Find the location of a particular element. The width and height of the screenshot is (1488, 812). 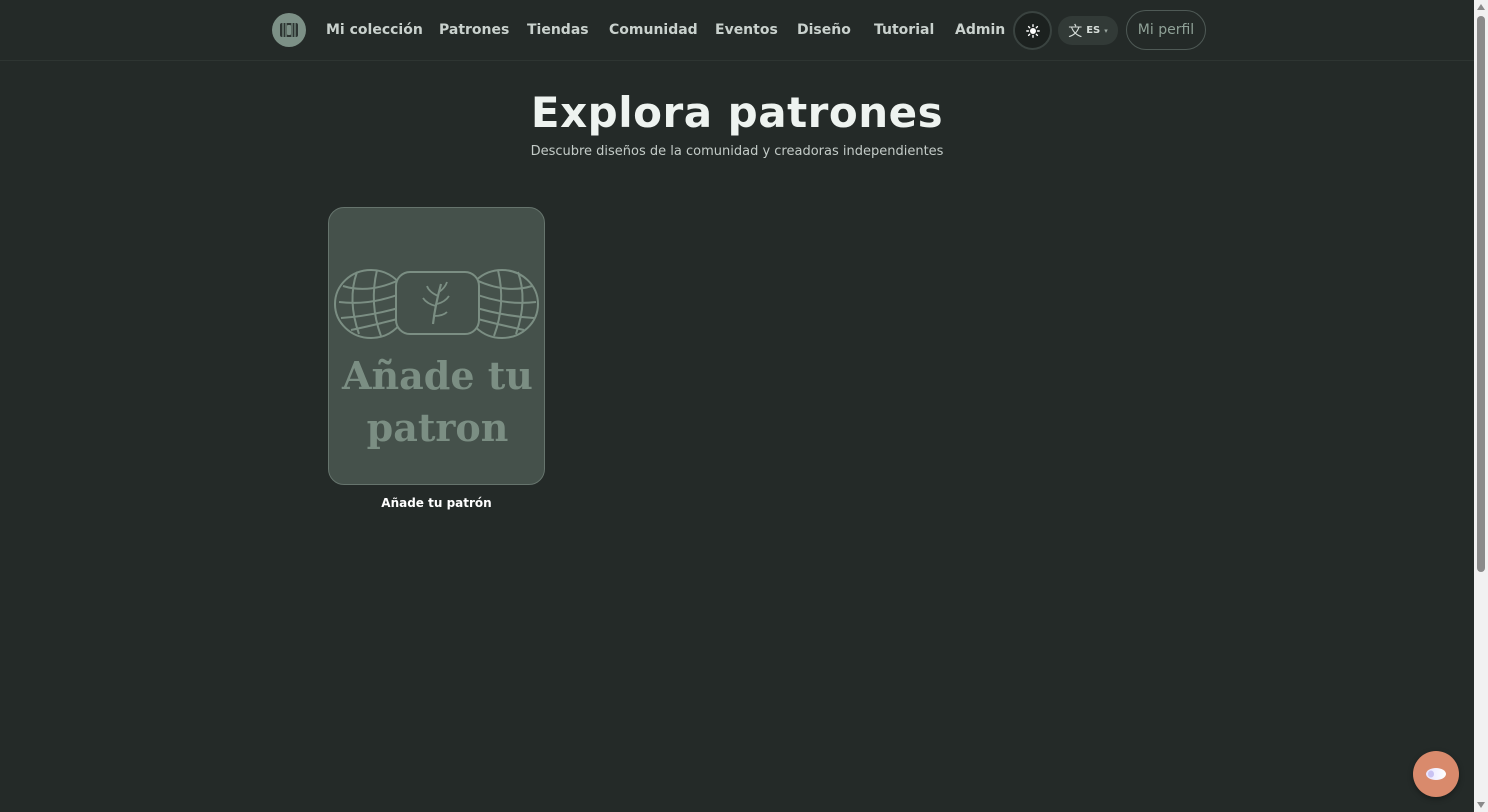

sun-icon is located at coordinates (1032, 30).